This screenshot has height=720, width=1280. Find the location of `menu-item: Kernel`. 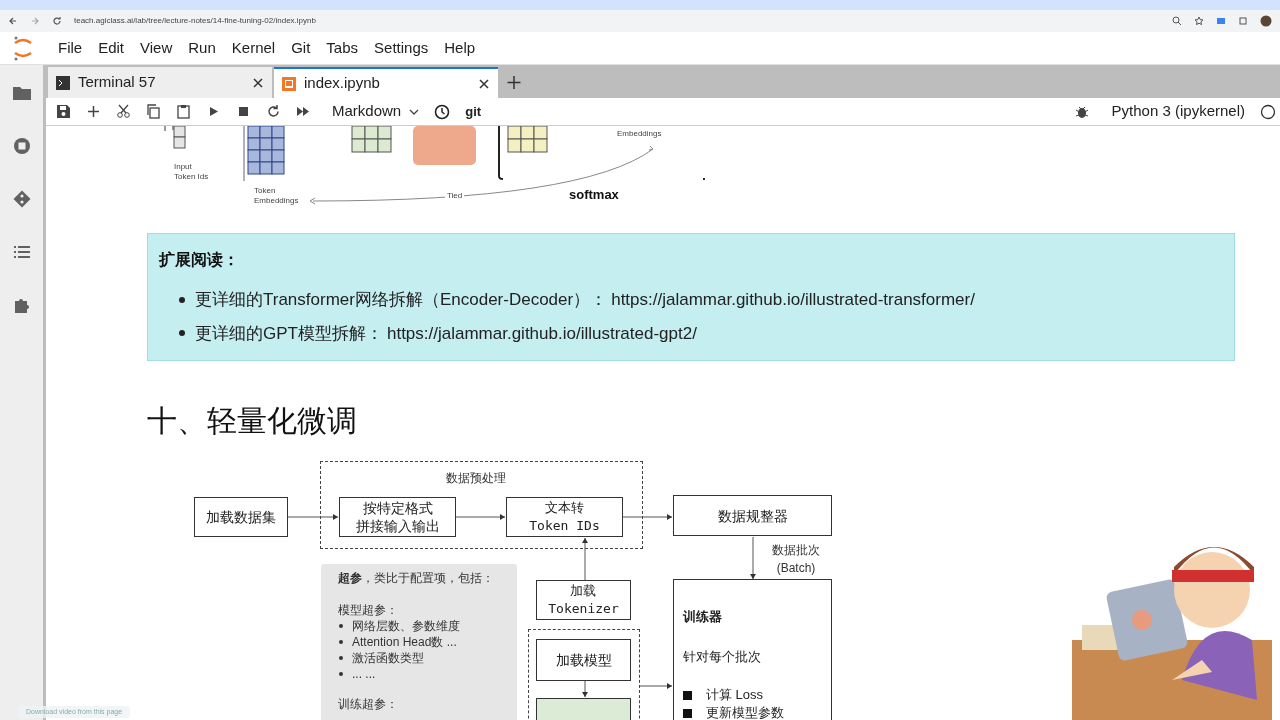

menu-item: Kernel is located at coordinates (253, 48).